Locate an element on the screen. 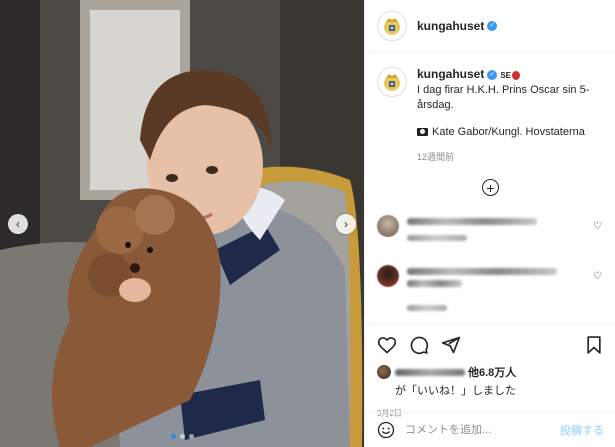 This screenshot has height=447, width=615. profile-avatar is located at coordinates (392, 25).